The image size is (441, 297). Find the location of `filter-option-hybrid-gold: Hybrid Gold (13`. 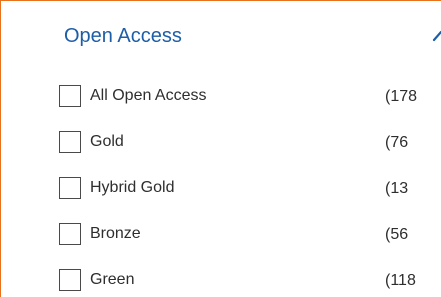

filter-option-hybrid-gold: Hybrid Gold (13 is located at coordinates (221, 188).